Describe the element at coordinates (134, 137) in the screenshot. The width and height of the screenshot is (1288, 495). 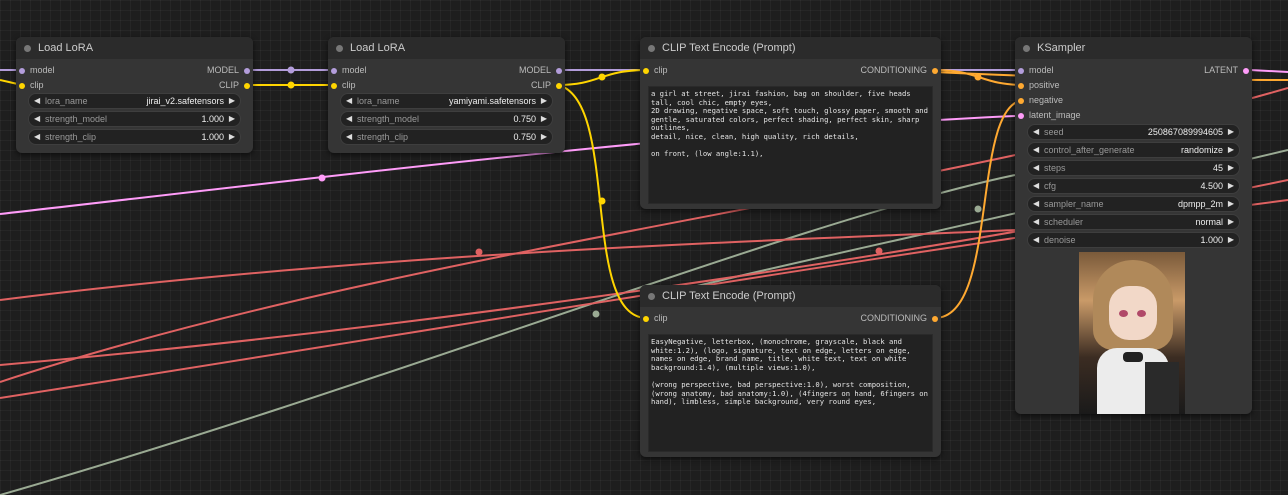
I see `strength-clip-widget: ◀ strength_clip 1.000 ▶` at that location.